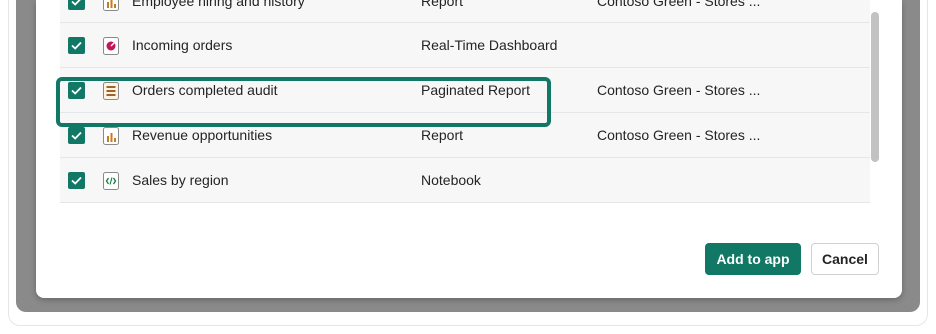  What do you see at coordinates (475, 90) in the screenshot?
I see `item-type: Paginated Report` at bounding box center [475, 90].